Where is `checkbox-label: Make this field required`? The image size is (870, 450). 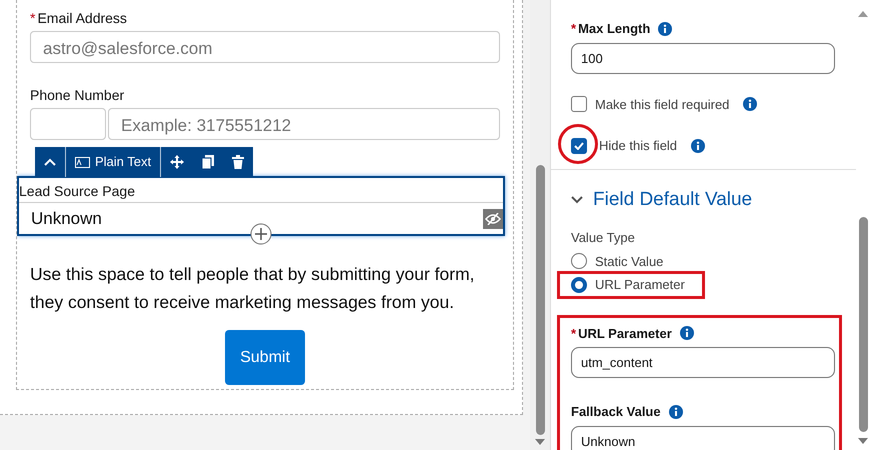 checkbox-label: Make this field required is located at coordinates (662, 105).